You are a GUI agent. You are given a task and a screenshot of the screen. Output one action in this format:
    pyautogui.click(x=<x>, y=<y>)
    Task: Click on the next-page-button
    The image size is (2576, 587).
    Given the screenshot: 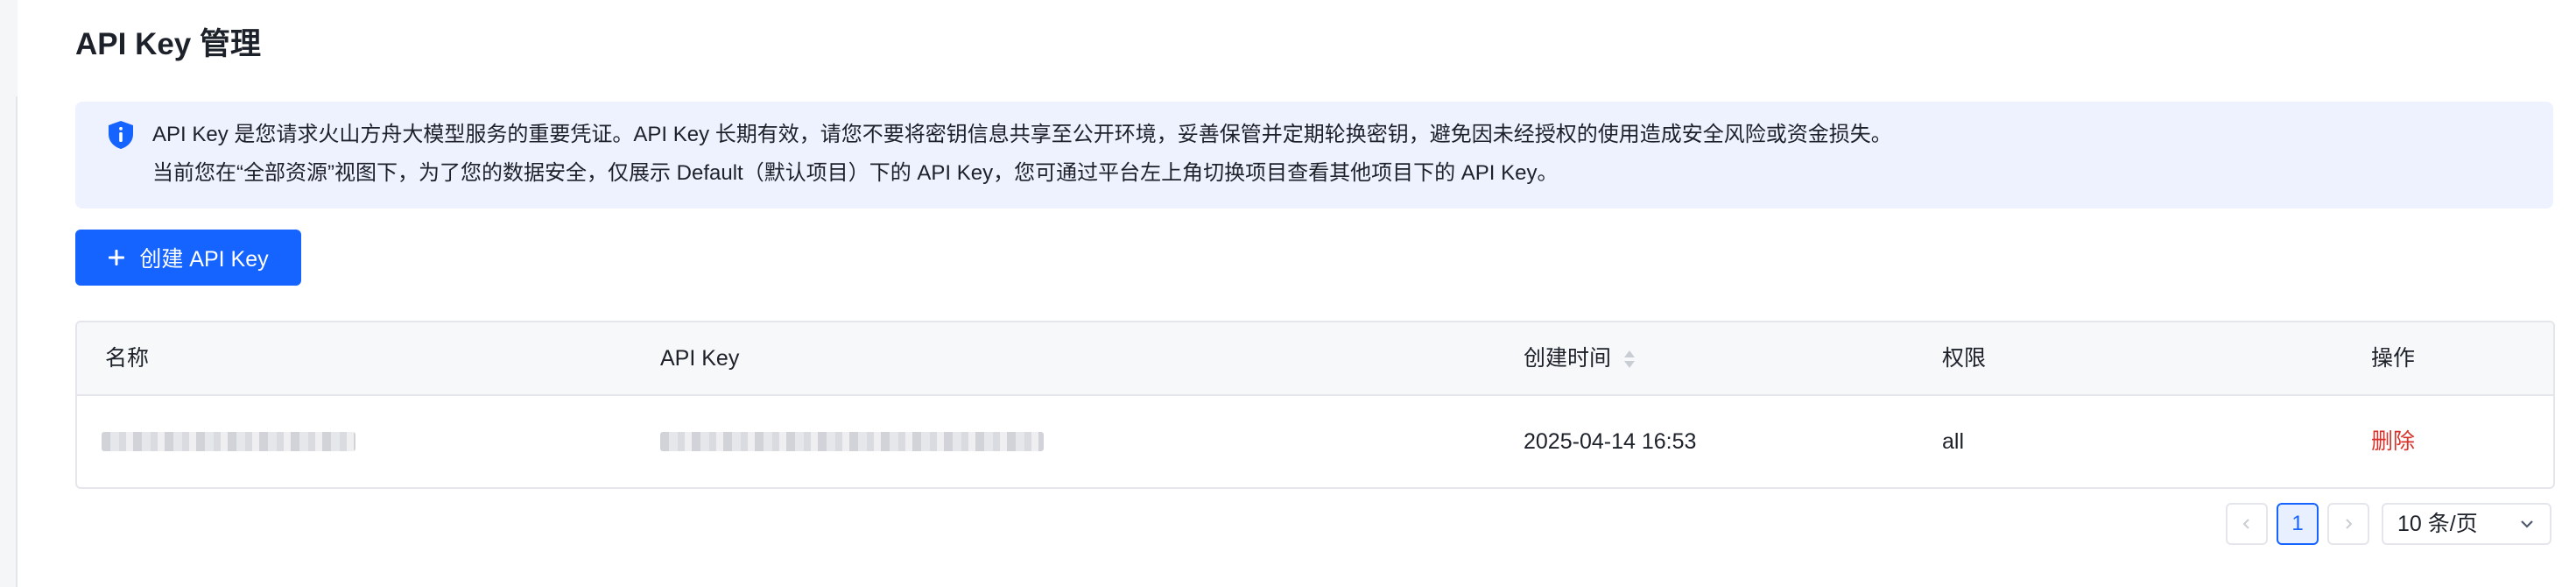 What is the action you would take?
    pyautogui.click(x=2348, y=524)
    